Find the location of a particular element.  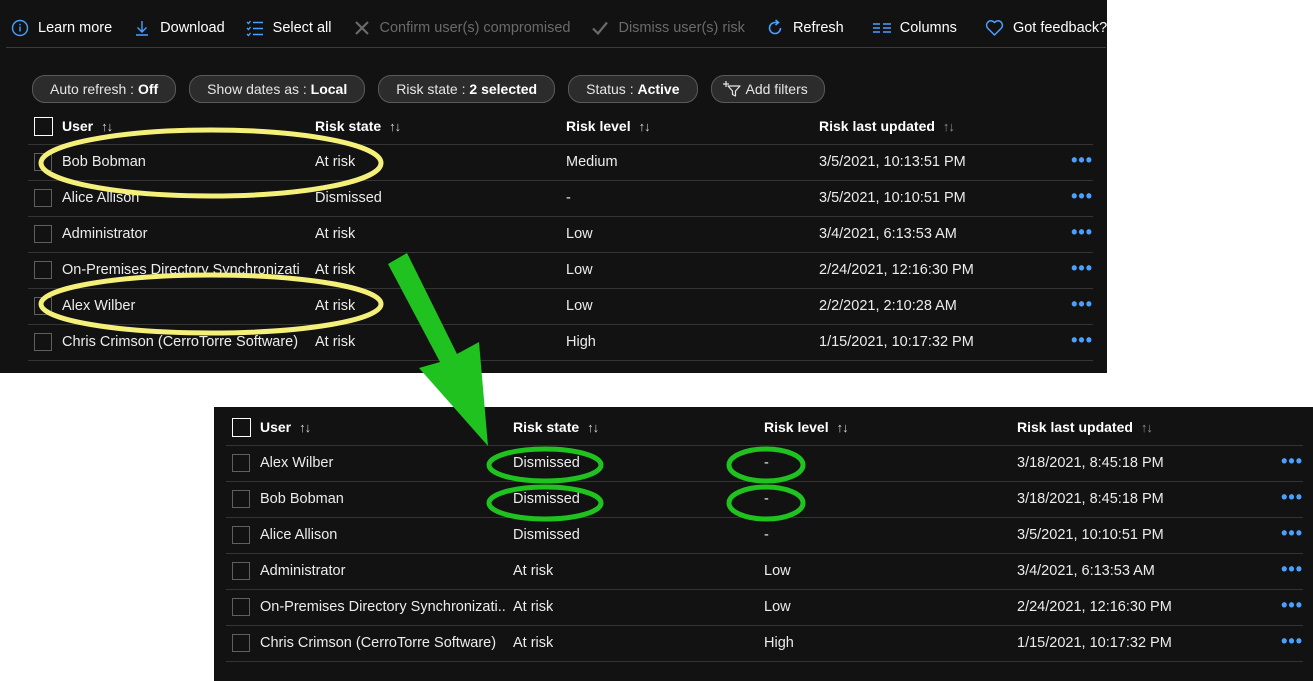

learn-more-button: Learn more is located at coordinates (61, 28).